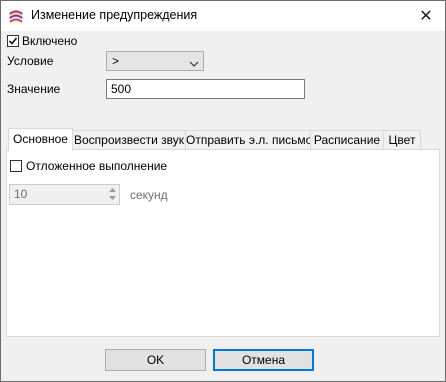 The width and height of the screenshot is (446, 382). What do you see at coordinates (16, 16) in the screenshot?
I see `app-icon` at bounding box center [16, 16].